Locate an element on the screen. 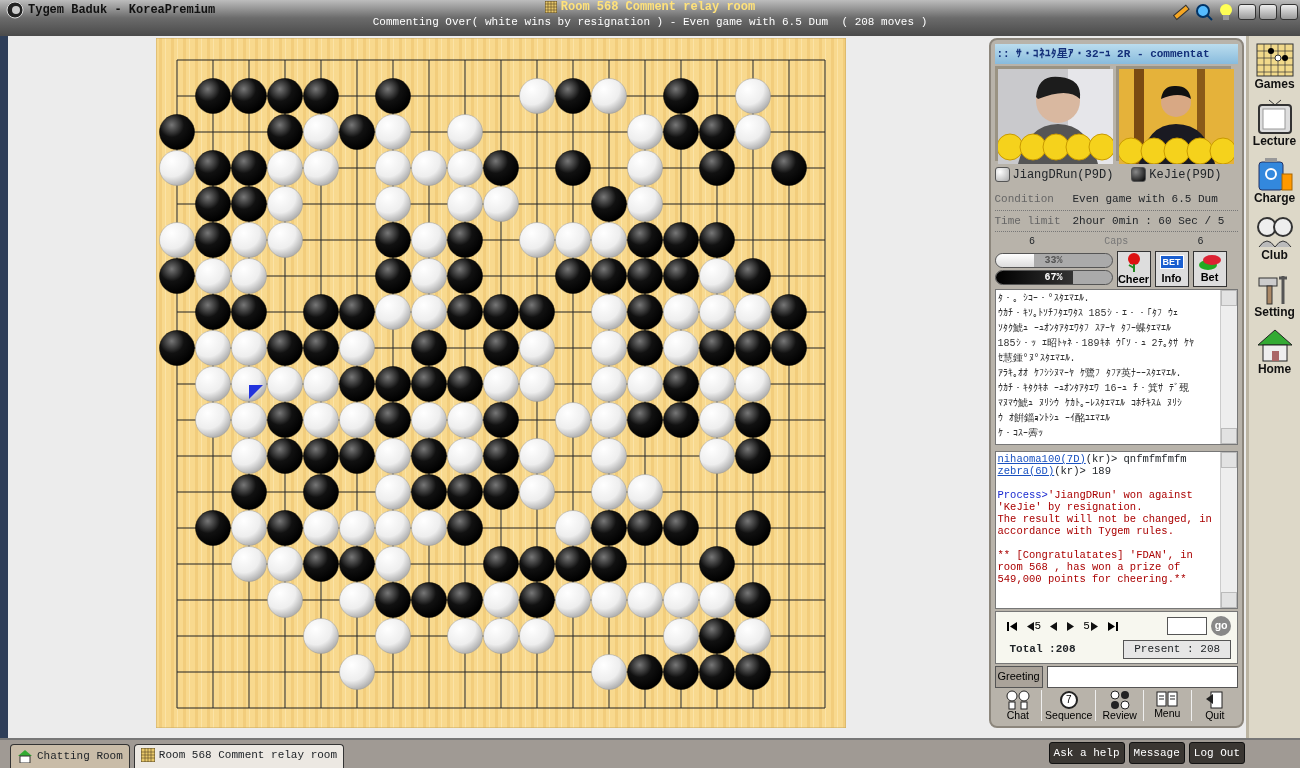  menu-button: Menu is located at coordinates (1167, 705).